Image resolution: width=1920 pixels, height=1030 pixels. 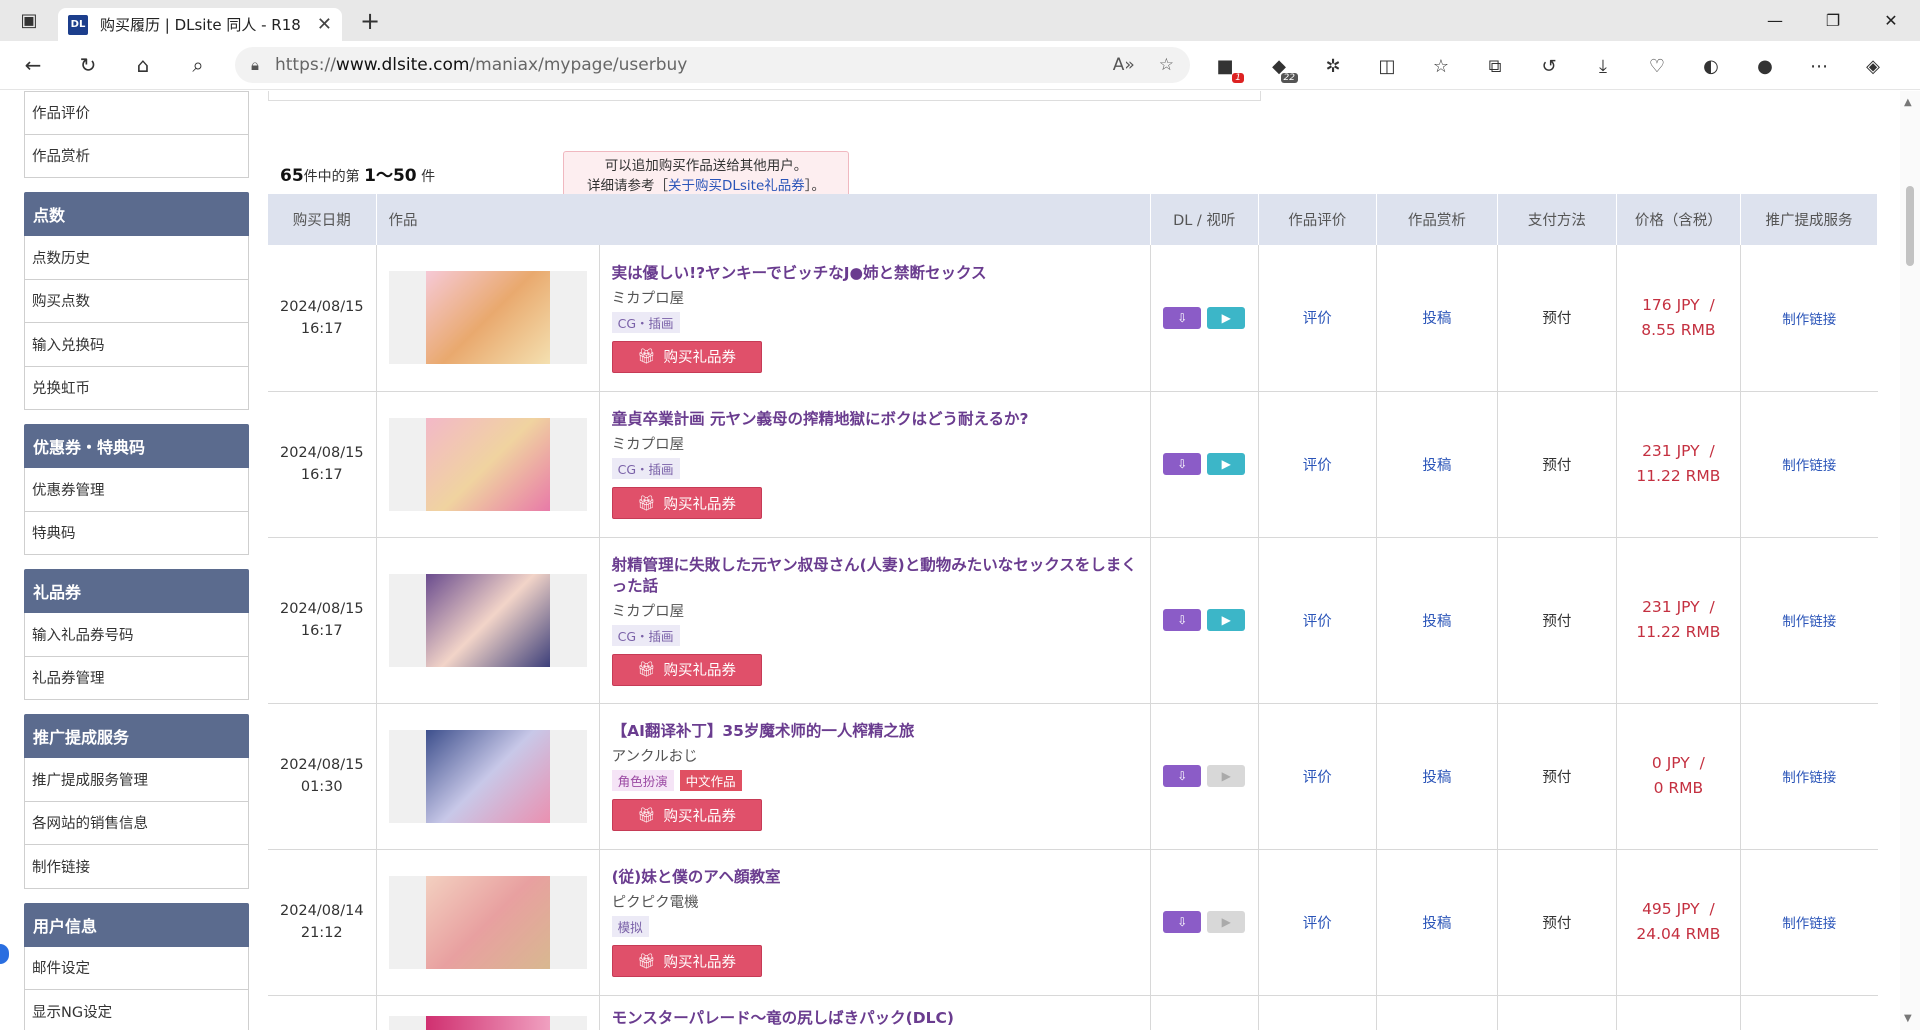 What do you see at coordinates (1873, 66) in the screenshot?
I see `copilot-icon: ◈` at bounding box center [1873, 66].